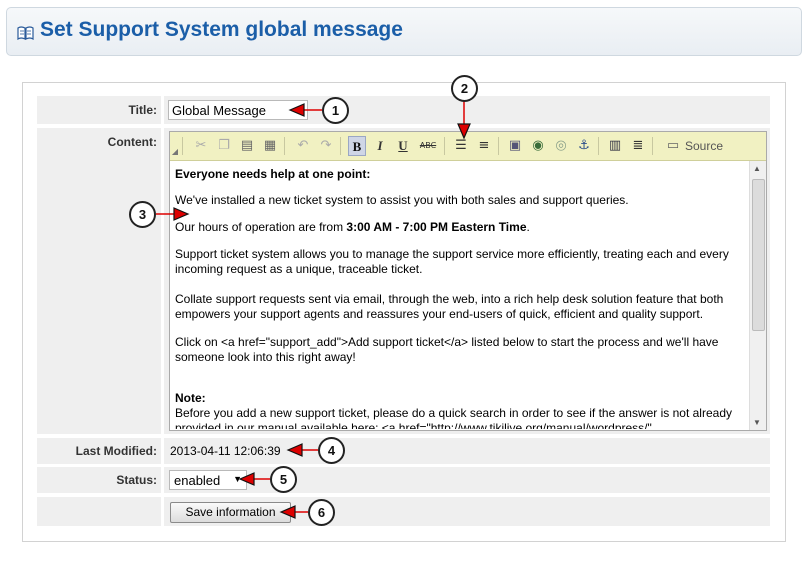 The height and width of the screenshot is (561, 808). I want to click on callout-5: 5, so click(283, 479).